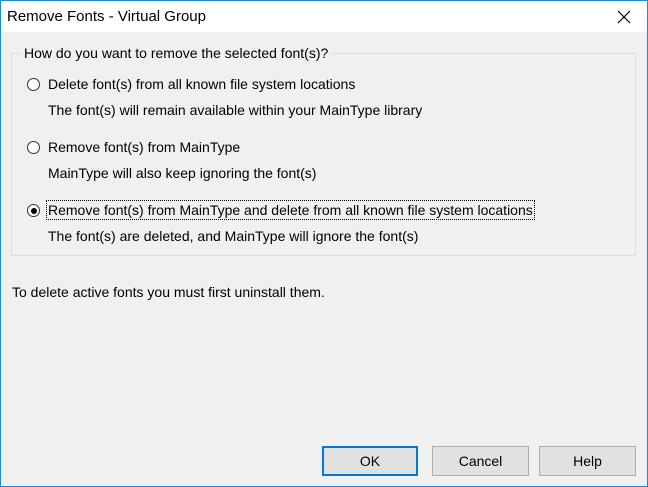  Describe the element at coordinates (324, 16) in the screenshot. I see `title-bar: Remove Fonts - Virtual Group` at that location.